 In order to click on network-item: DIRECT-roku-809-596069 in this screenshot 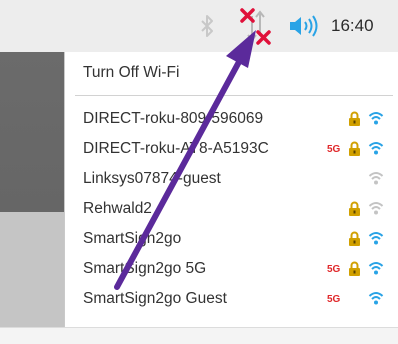, I will do `click(231, 119)`.